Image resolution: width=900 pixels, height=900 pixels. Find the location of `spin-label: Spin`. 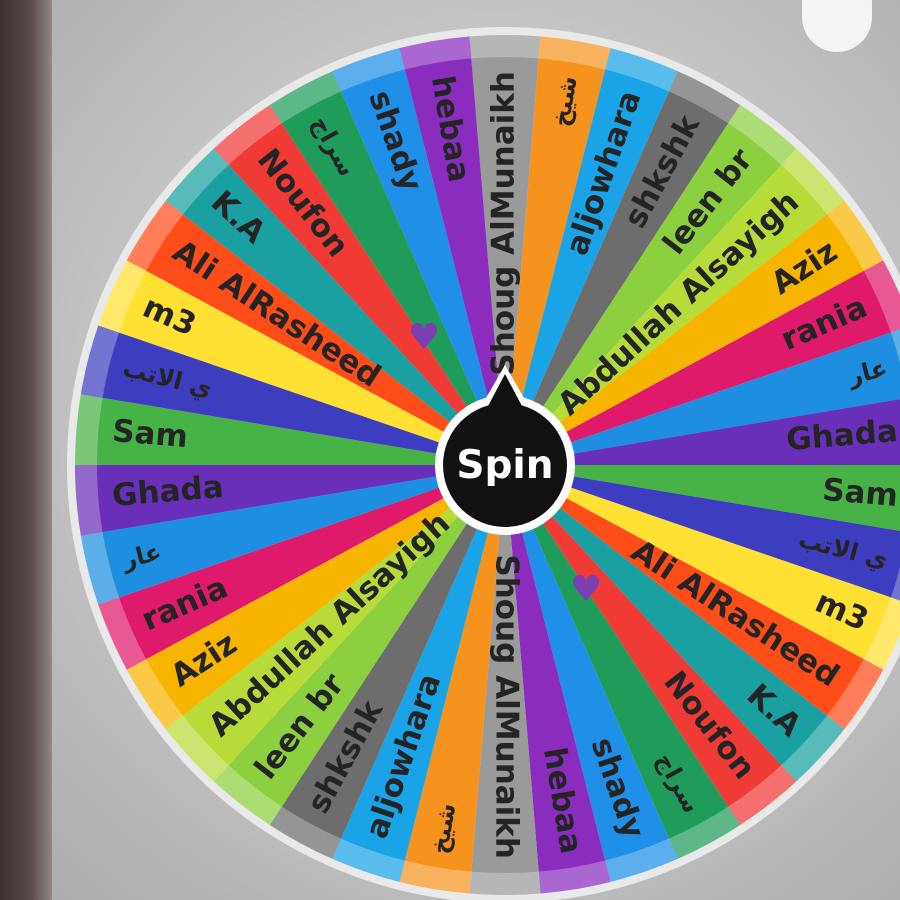

spin-label: Spin is located at coordinates (504, 465).